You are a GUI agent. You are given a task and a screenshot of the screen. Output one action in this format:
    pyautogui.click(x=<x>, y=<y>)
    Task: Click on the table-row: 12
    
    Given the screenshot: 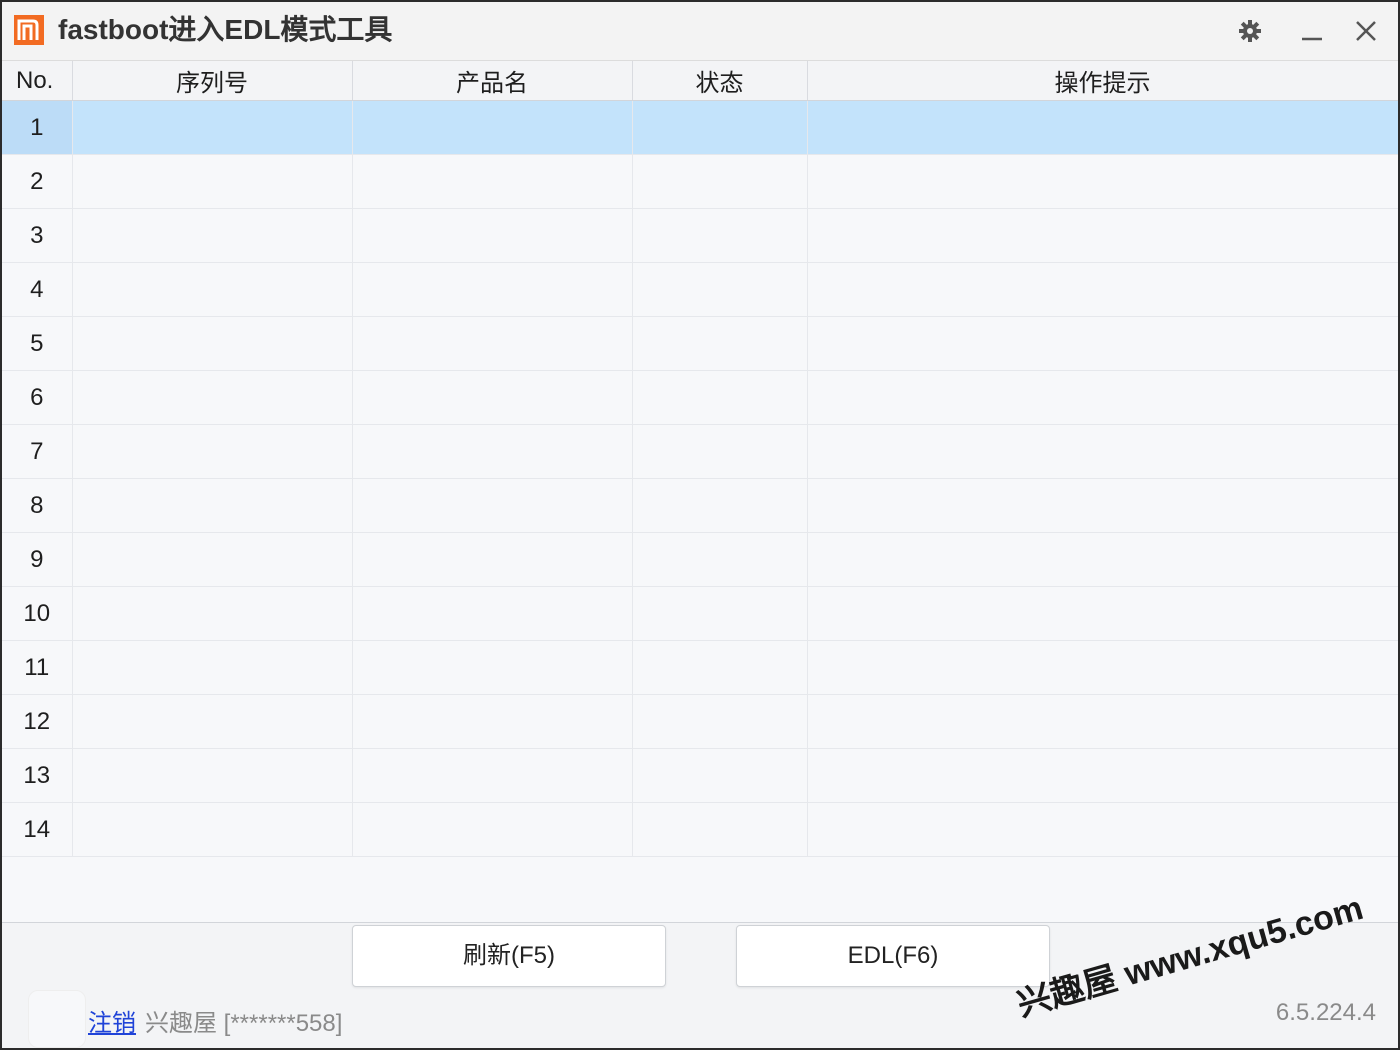 What is the action you would take?
    pyautogui.click(x=700, y=721)
    